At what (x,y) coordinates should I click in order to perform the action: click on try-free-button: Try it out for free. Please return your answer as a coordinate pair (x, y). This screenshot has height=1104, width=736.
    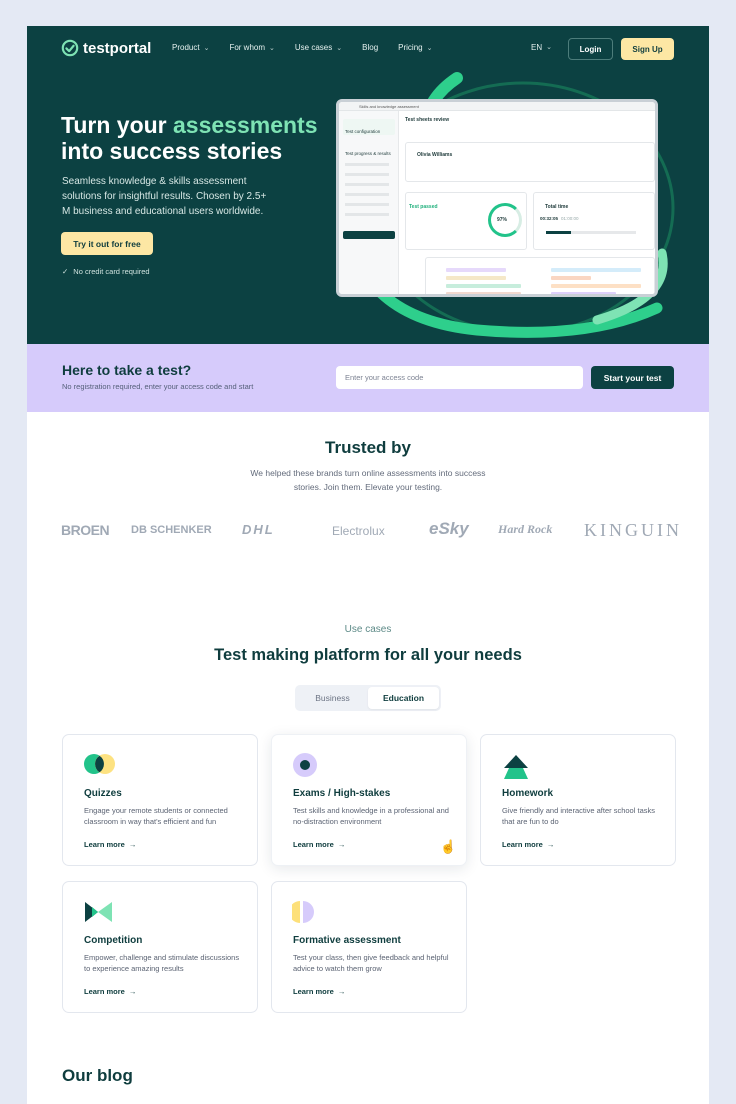
    Looking at the image, I should click on (107, 243).